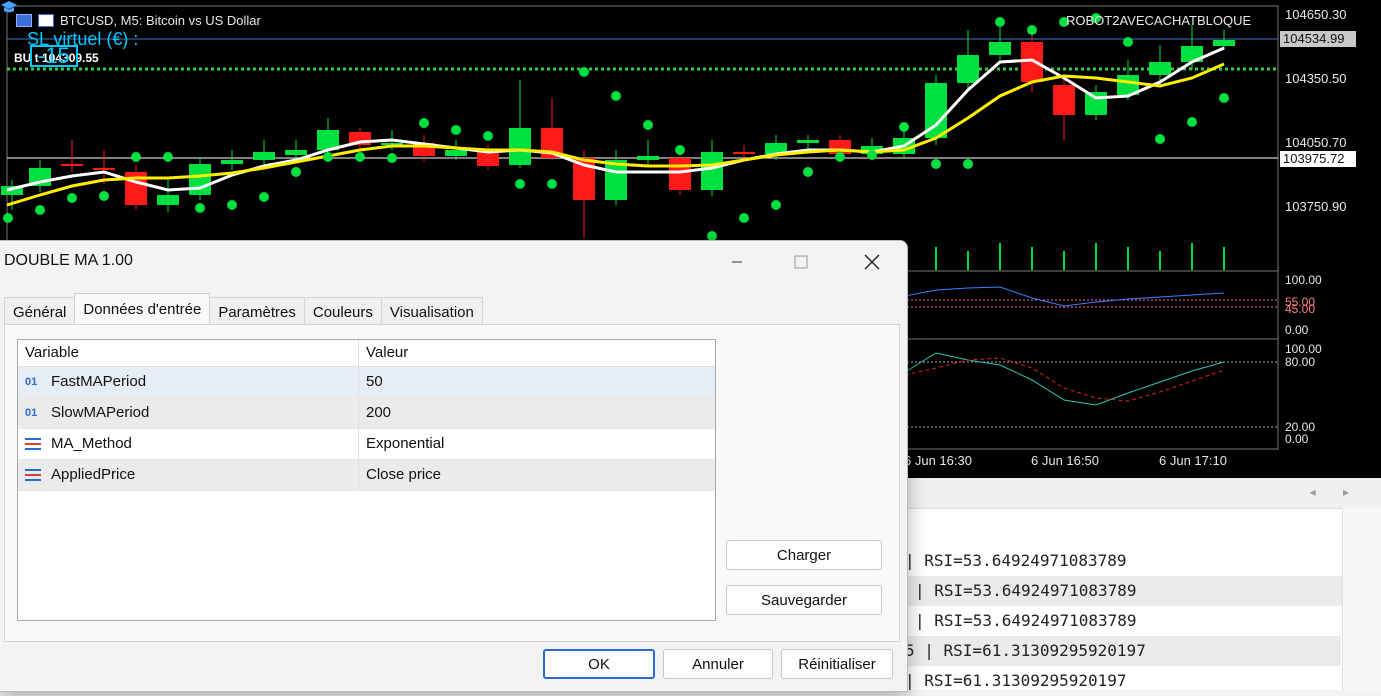 The height and width of the screenshot is (696, 1381). Describe the element at coordinates (1316, 206) in the screenshot. I see `price-axis-label: 103750.90` at that location.